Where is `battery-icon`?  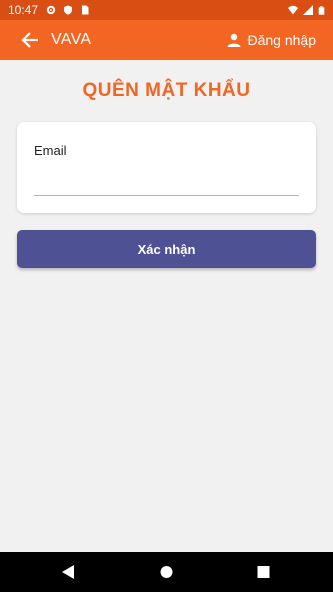
battery-icon is located at coordinates (321, 10).